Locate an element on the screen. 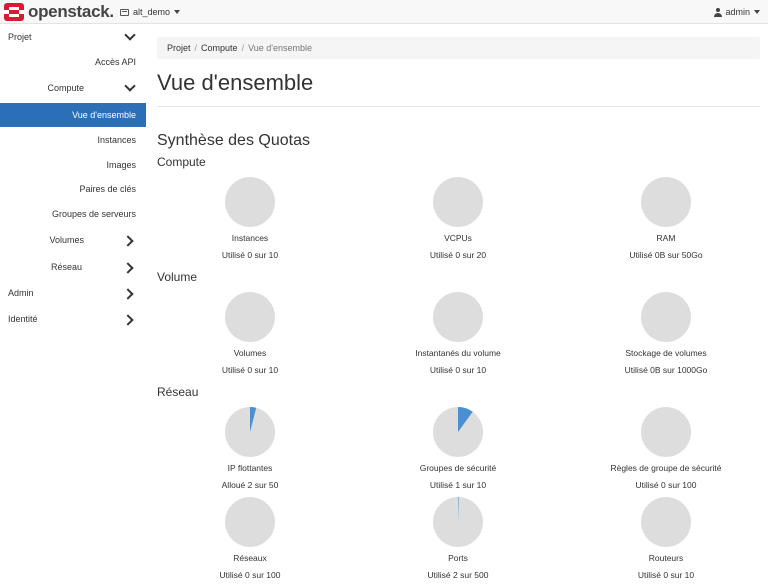 Image resolution: width=768 pixels, height=586 pixels. group-title-volume: Volume is located at coordinates (177, 277).